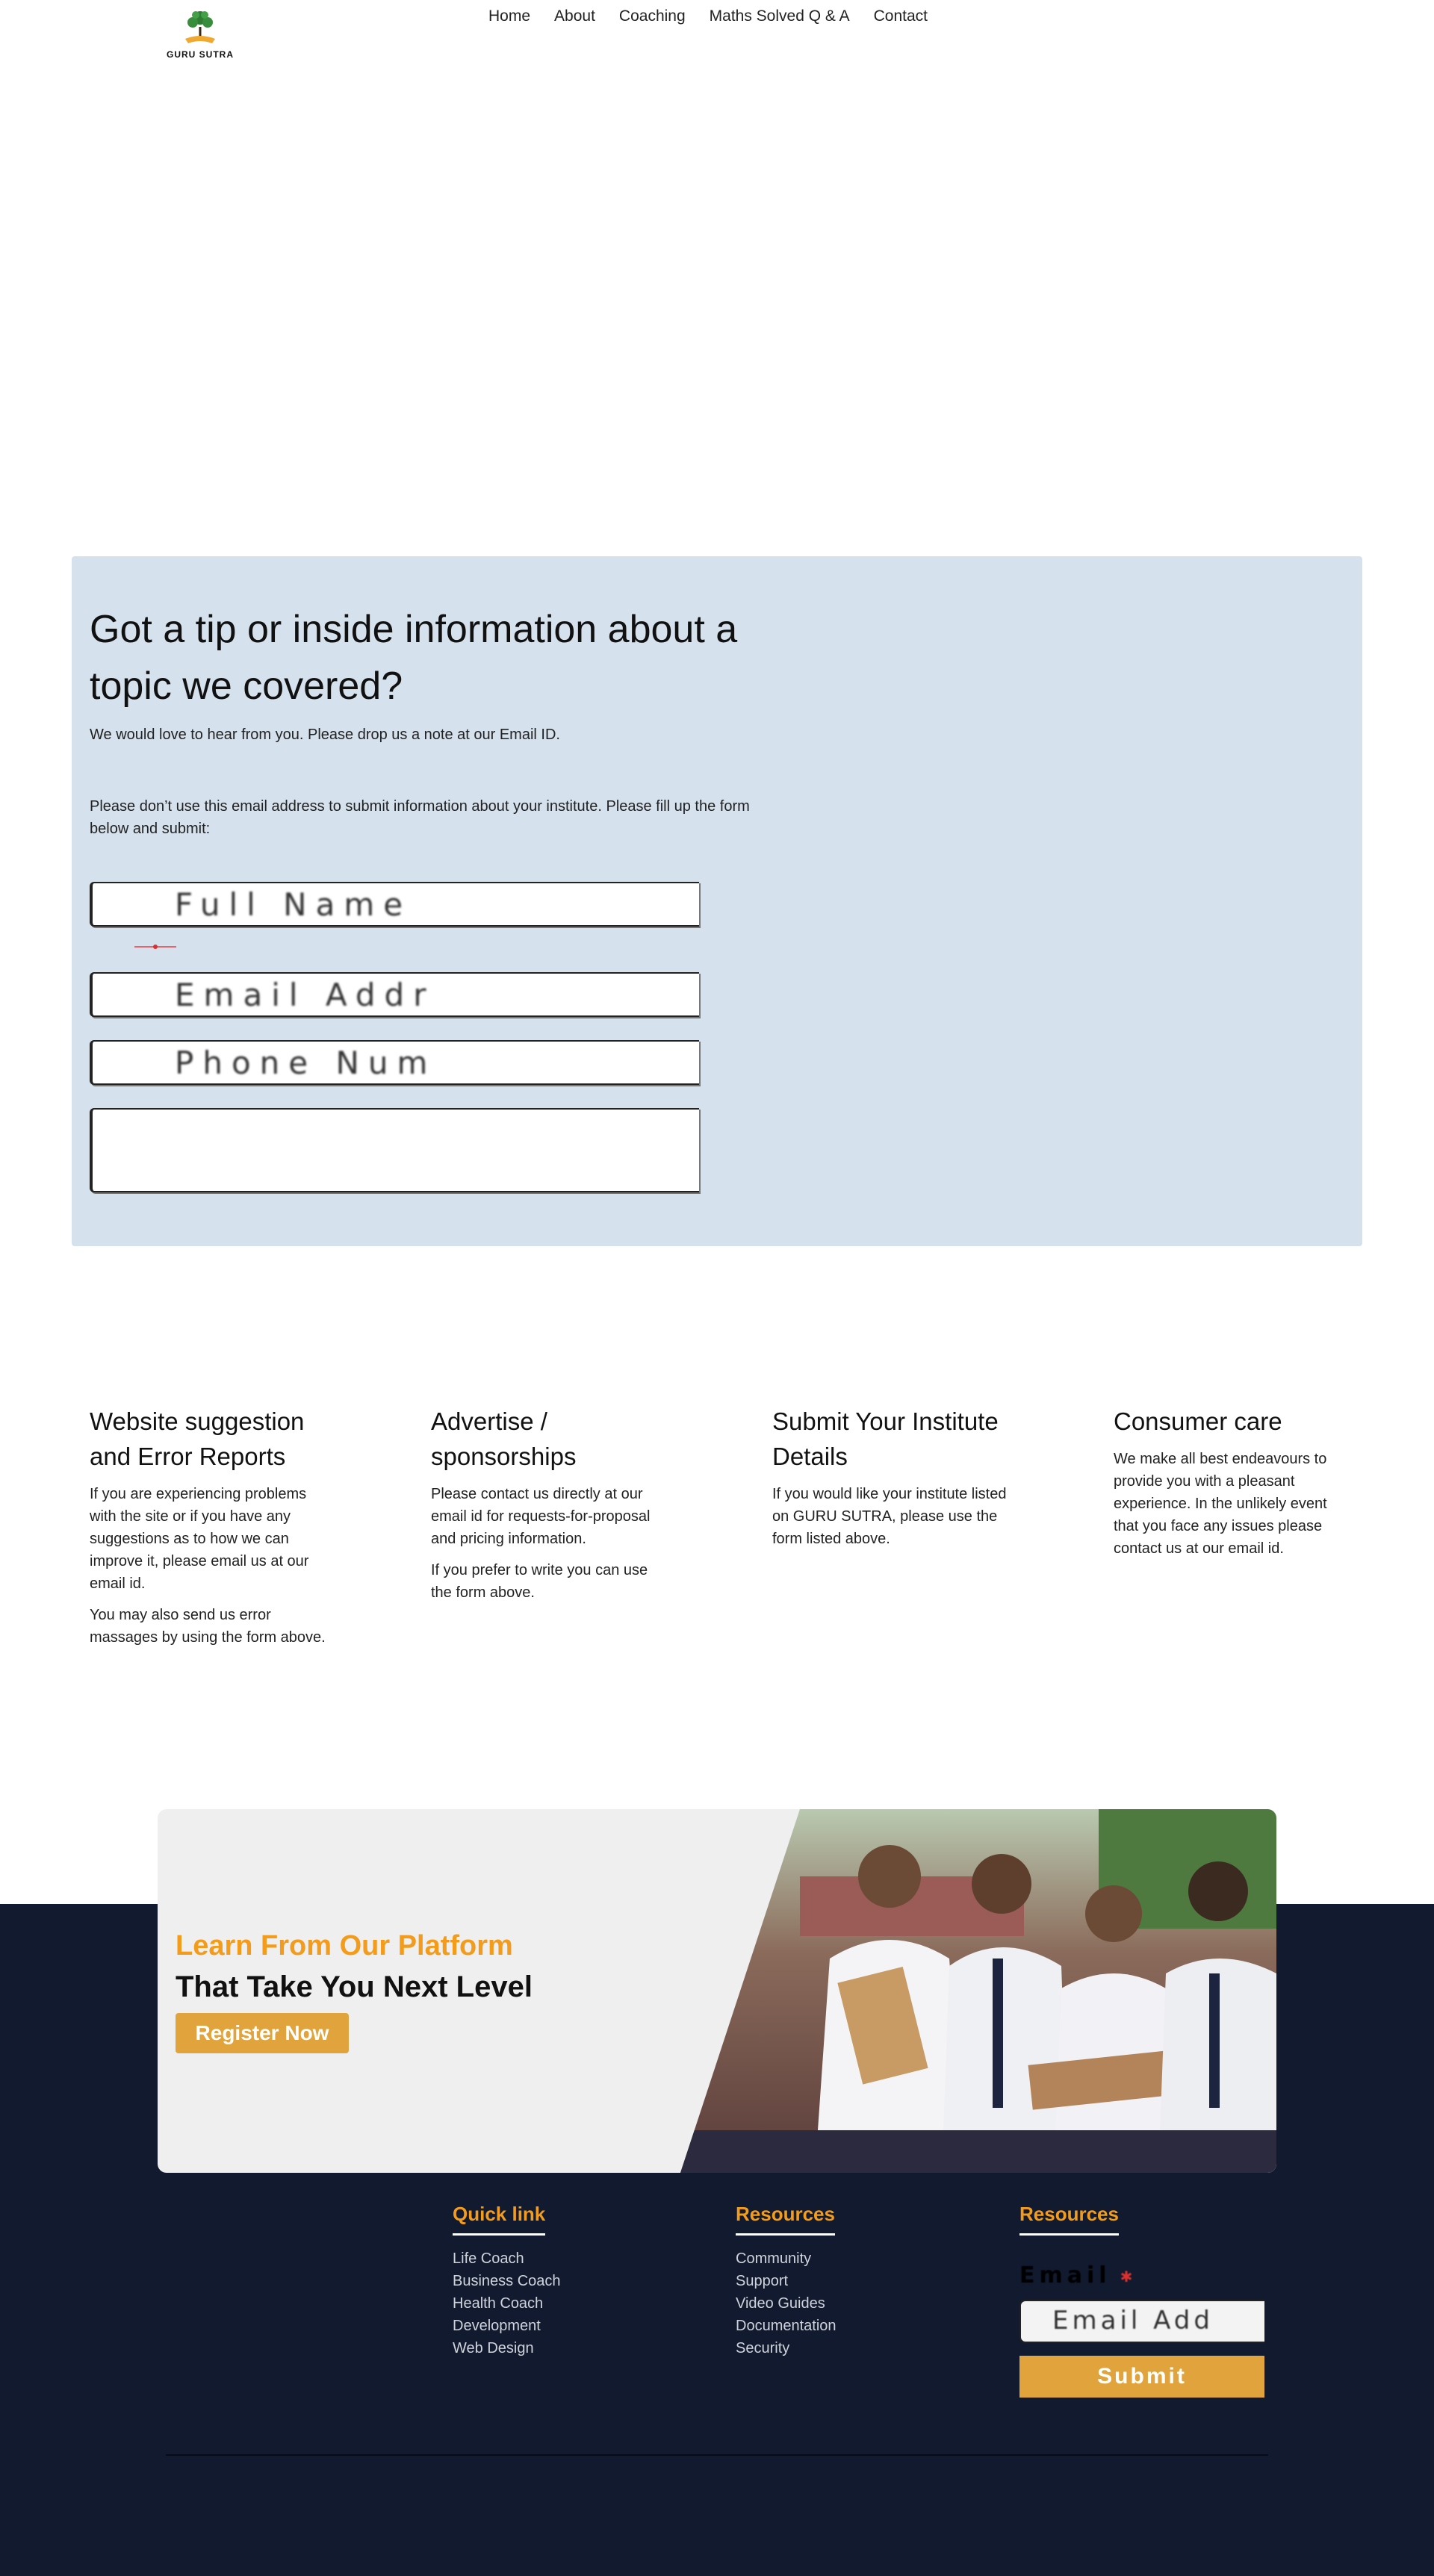 Image resolution: width=1434 pixels, height=2576 pixels. What do you see at coordinates (306, 1063) in the screenshot?
I see `phone-placeholder: Phone Num` at bounding box center [306, 1063].